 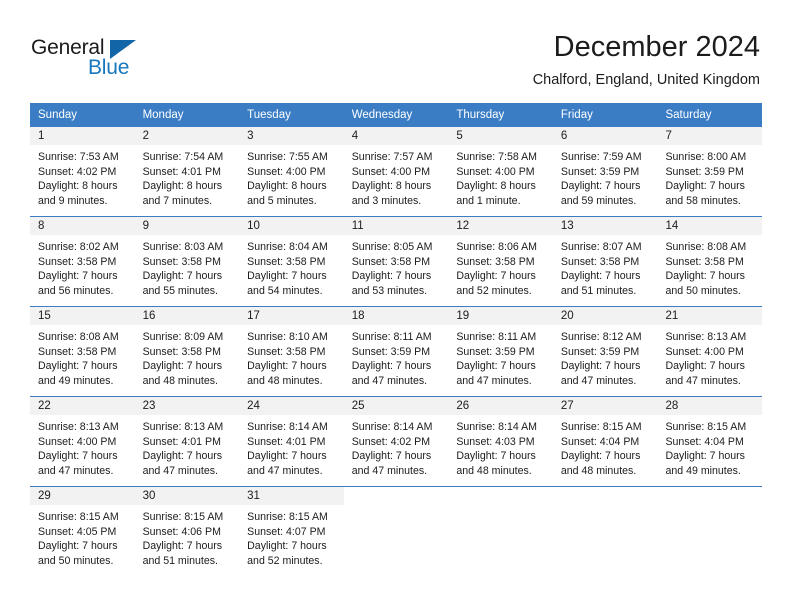 What do you see at coordinates (183, 337) in the screenshot?
I see `sunrise-text: Sunrise: 8:09 AM` at bounding box center [183, 337].